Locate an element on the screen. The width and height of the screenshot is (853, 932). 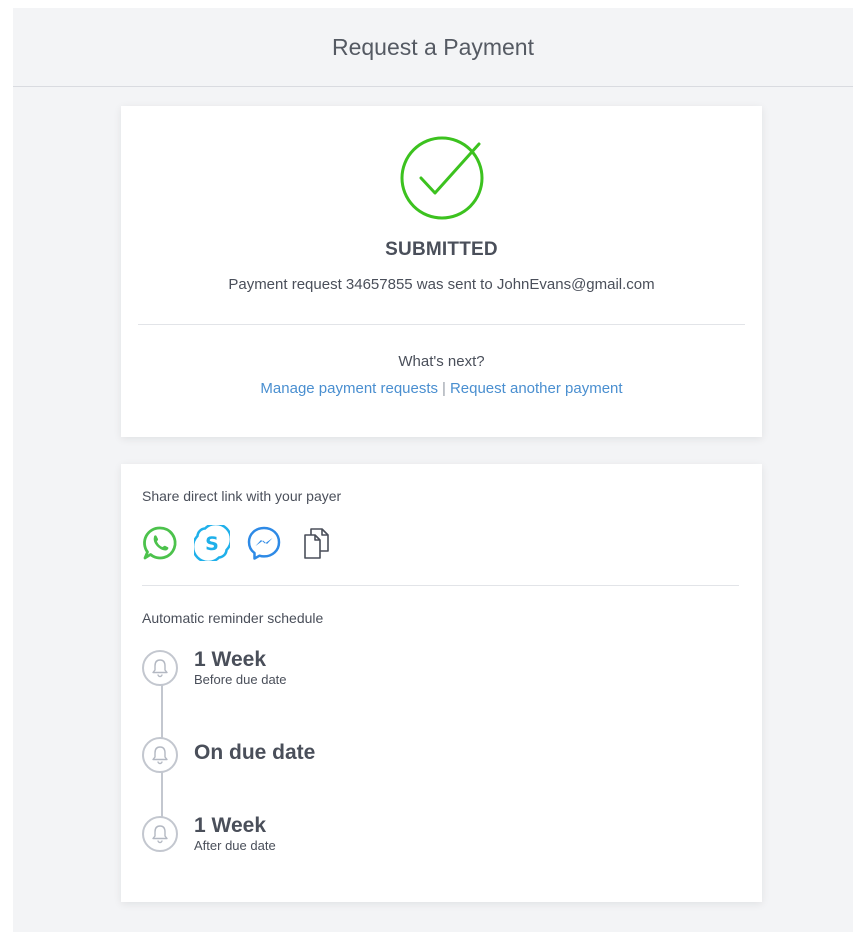
svg-text: S is located at coordinates (212, 544).